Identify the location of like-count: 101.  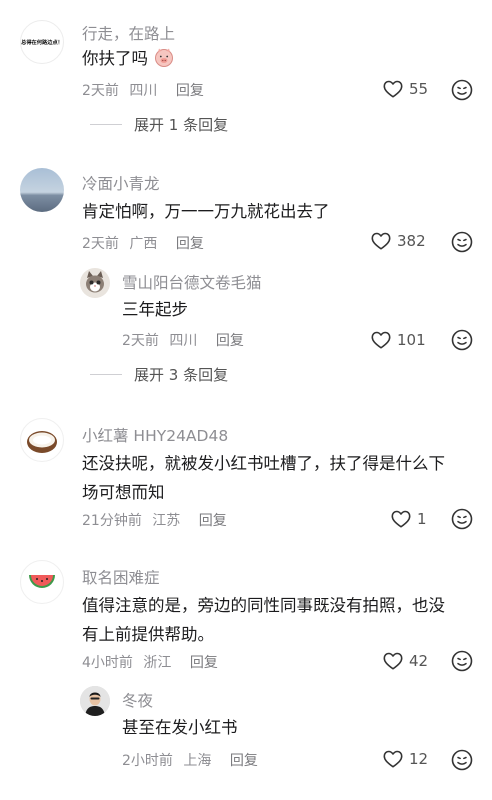
(411, 340).